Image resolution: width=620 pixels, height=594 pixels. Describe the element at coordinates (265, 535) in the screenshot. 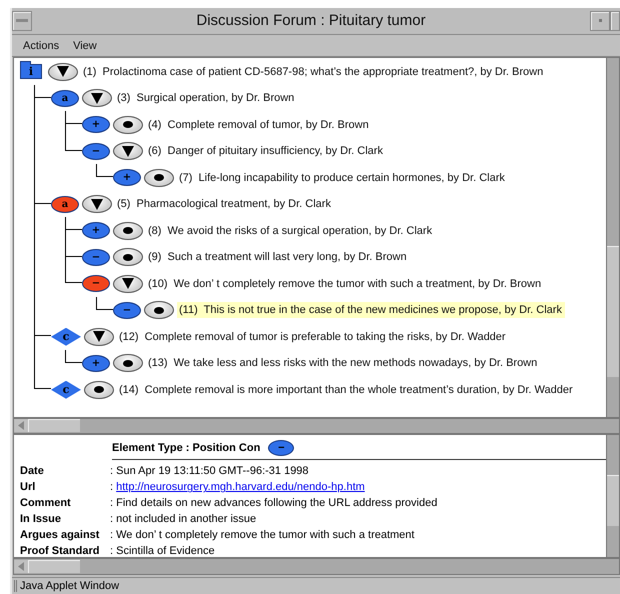

I see `field-value: We don’ t completely remove the tumor with such a treatment` at that location.